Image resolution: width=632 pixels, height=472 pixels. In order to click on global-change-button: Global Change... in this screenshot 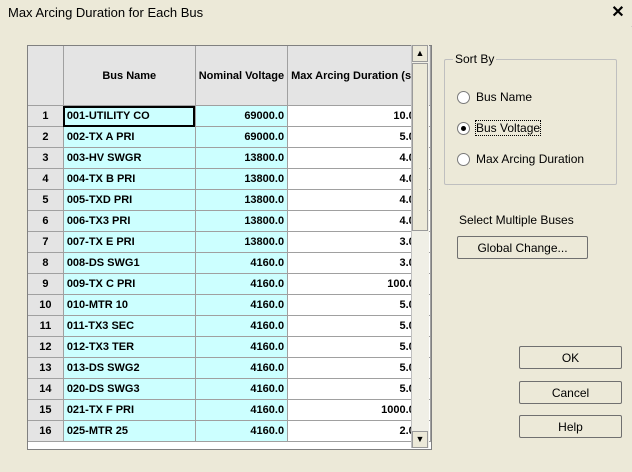, I will do `click(522, 247)`.